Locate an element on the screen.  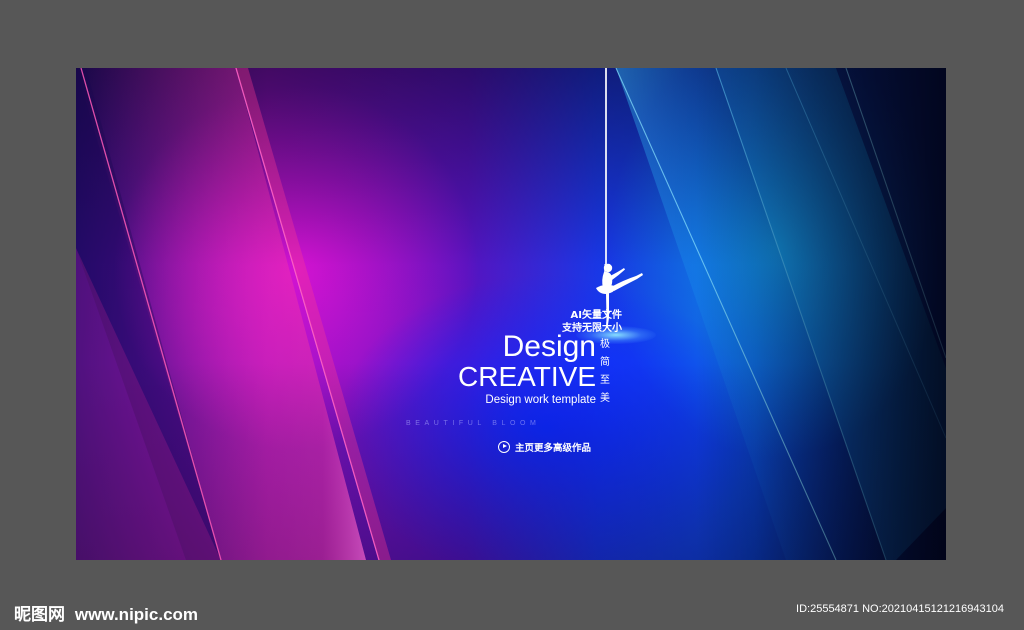
more-works-link: 主页更多高级作品 is located at coordinates (544, 447).